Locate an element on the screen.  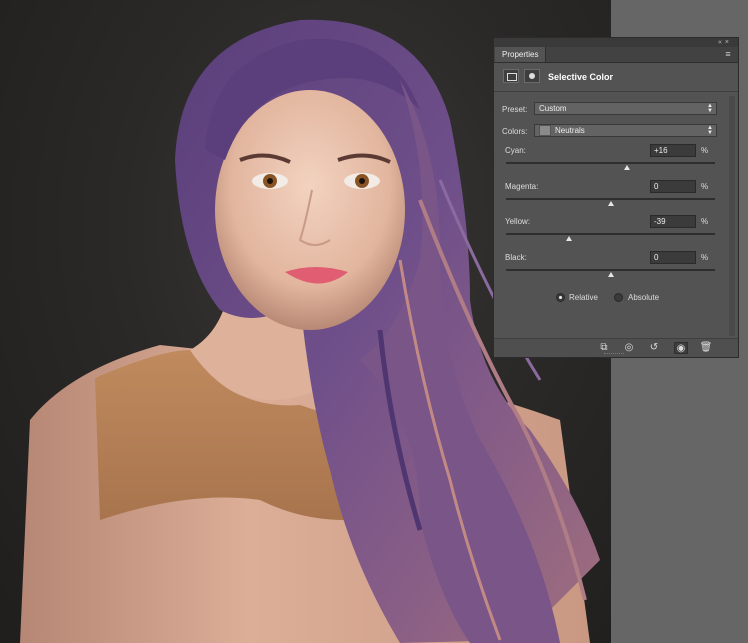
panel-tab-row: Properties ≡ is located at coordinates (616, 55).